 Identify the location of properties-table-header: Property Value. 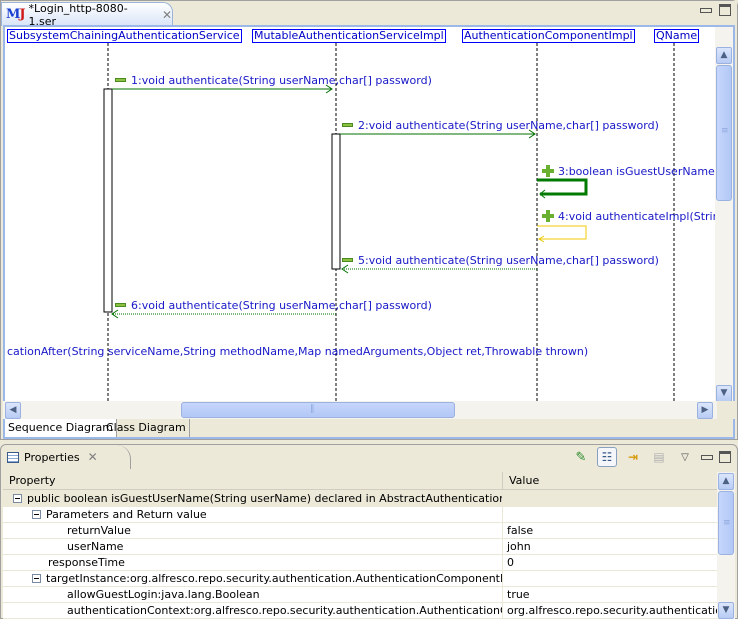
(360, 481).